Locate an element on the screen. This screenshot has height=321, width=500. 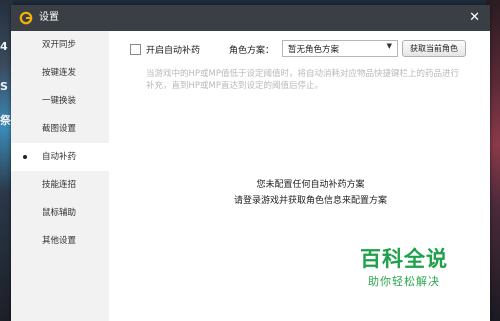
role-scheme-value: 暂无角色方案 is located at coordinates (314, 50).